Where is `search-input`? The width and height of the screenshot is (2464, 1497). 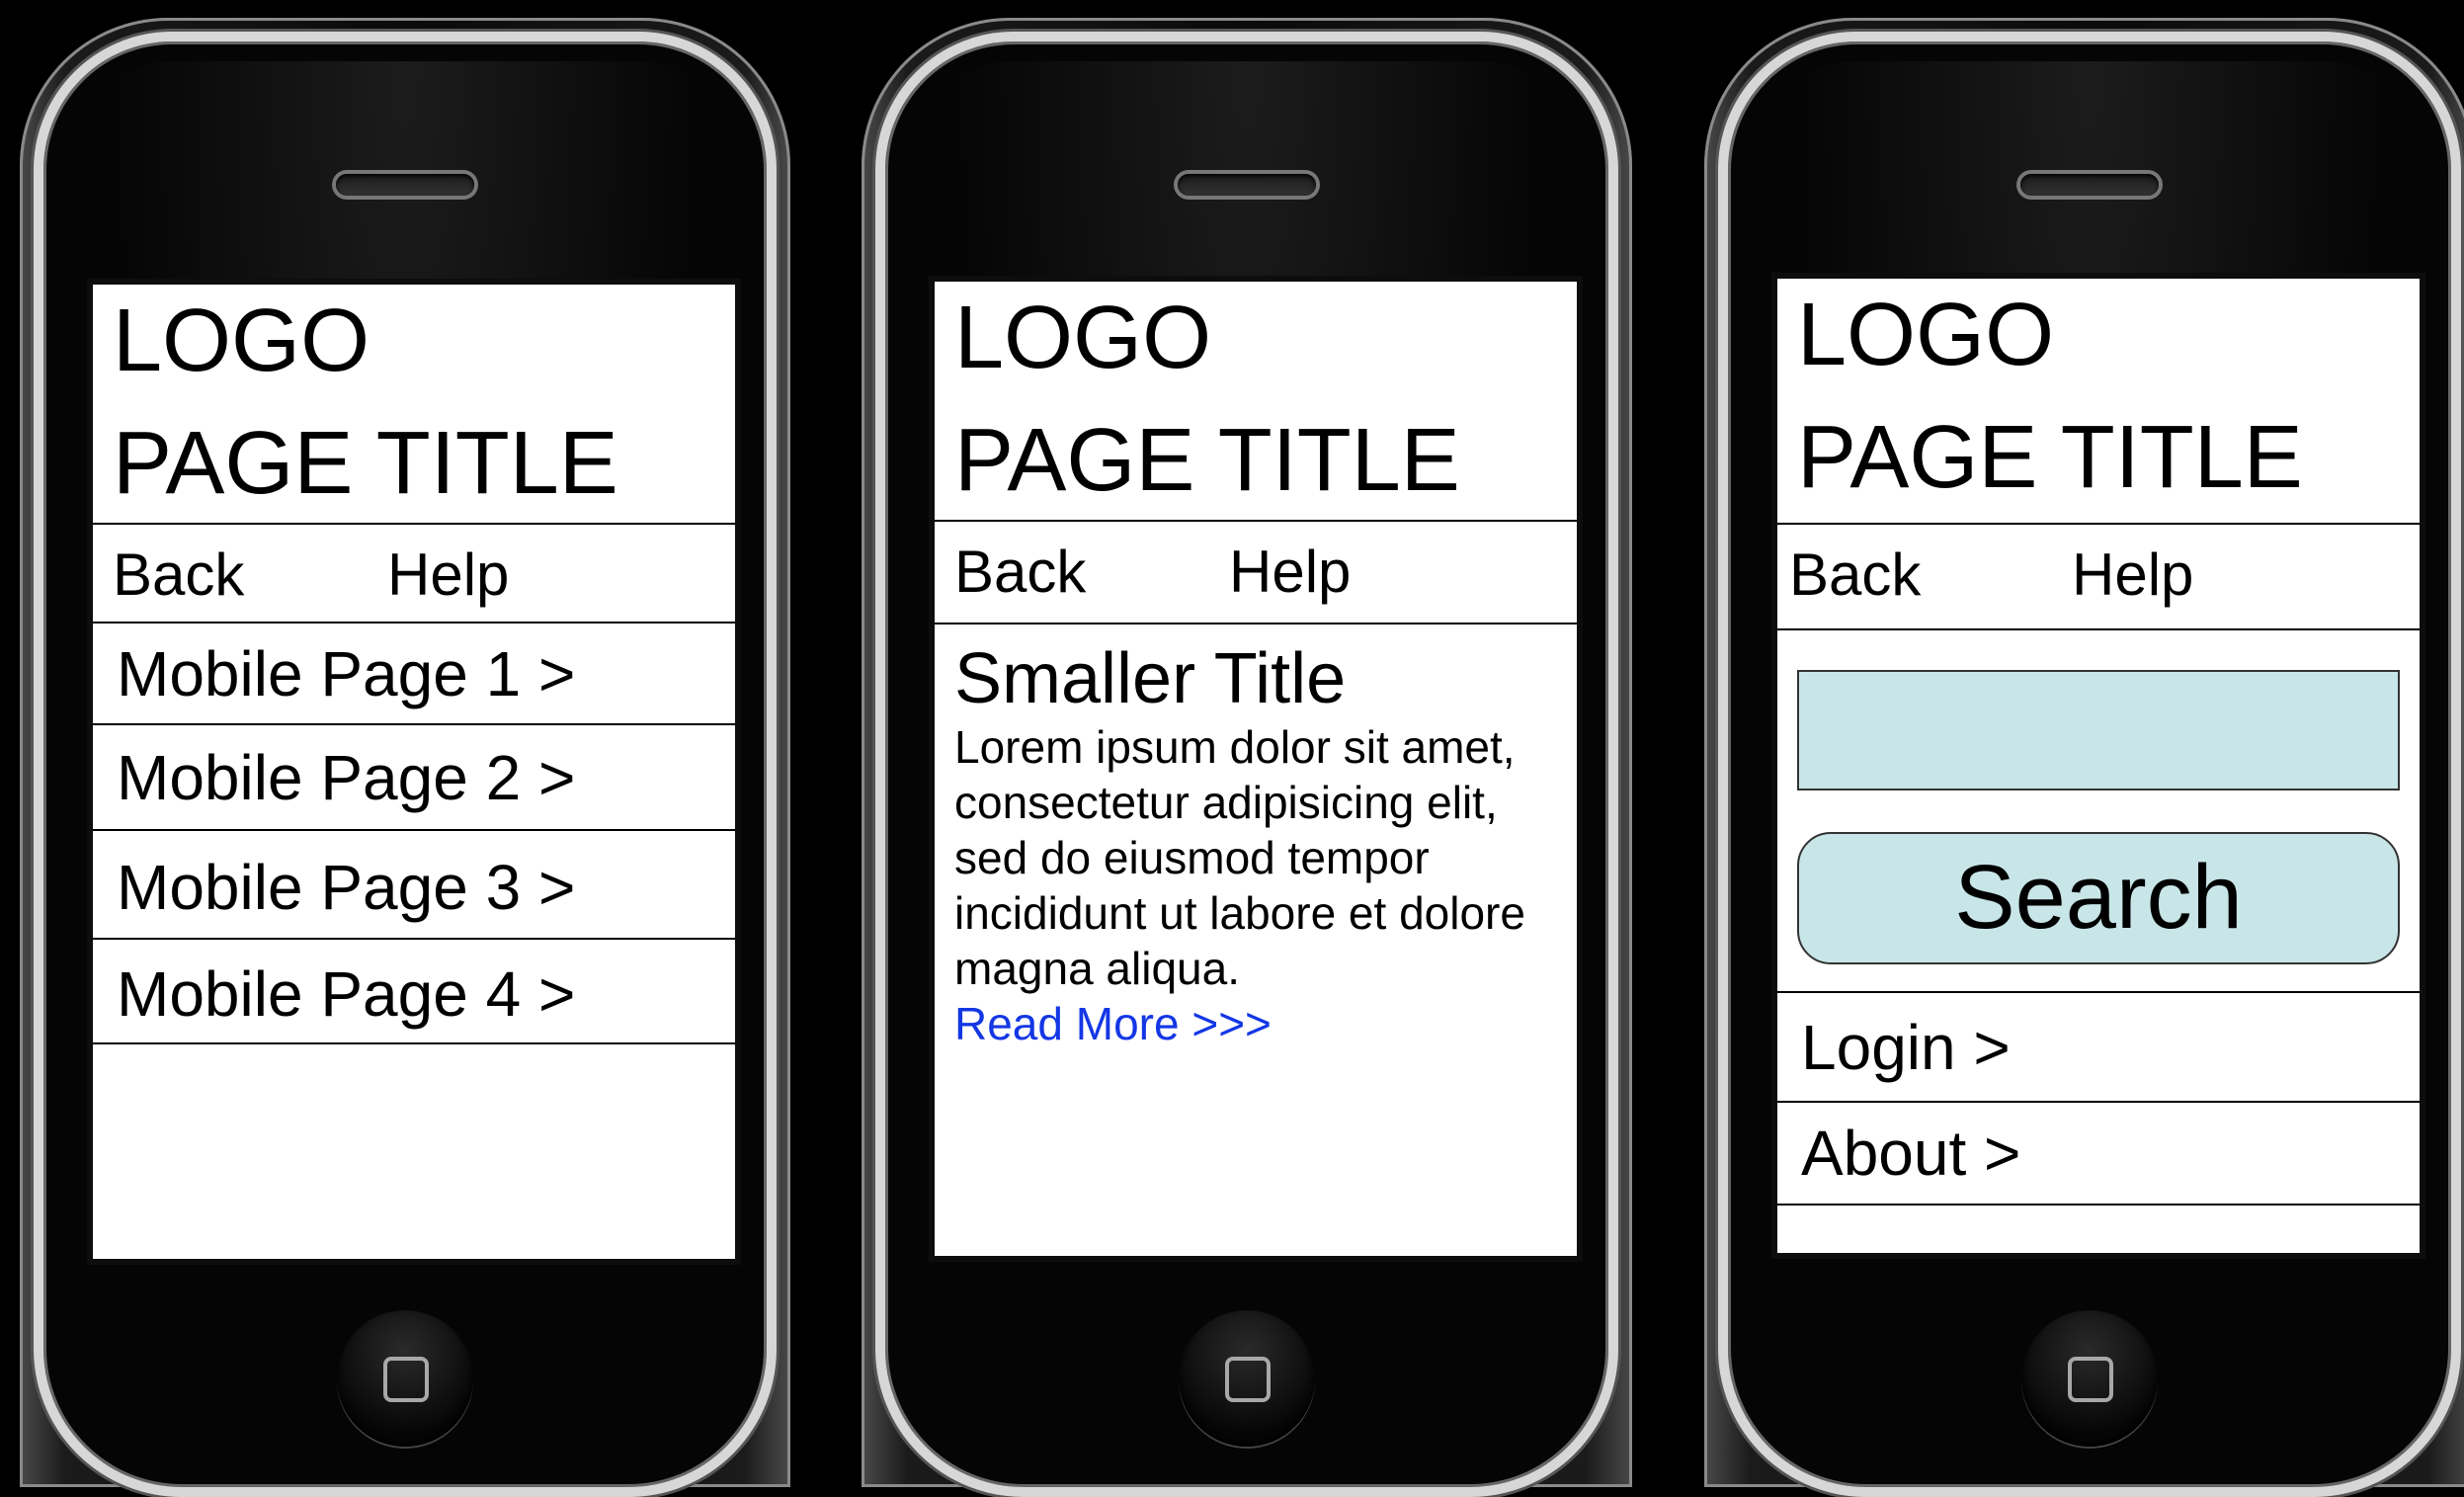 search-input is located at coordinates (2098, 730).